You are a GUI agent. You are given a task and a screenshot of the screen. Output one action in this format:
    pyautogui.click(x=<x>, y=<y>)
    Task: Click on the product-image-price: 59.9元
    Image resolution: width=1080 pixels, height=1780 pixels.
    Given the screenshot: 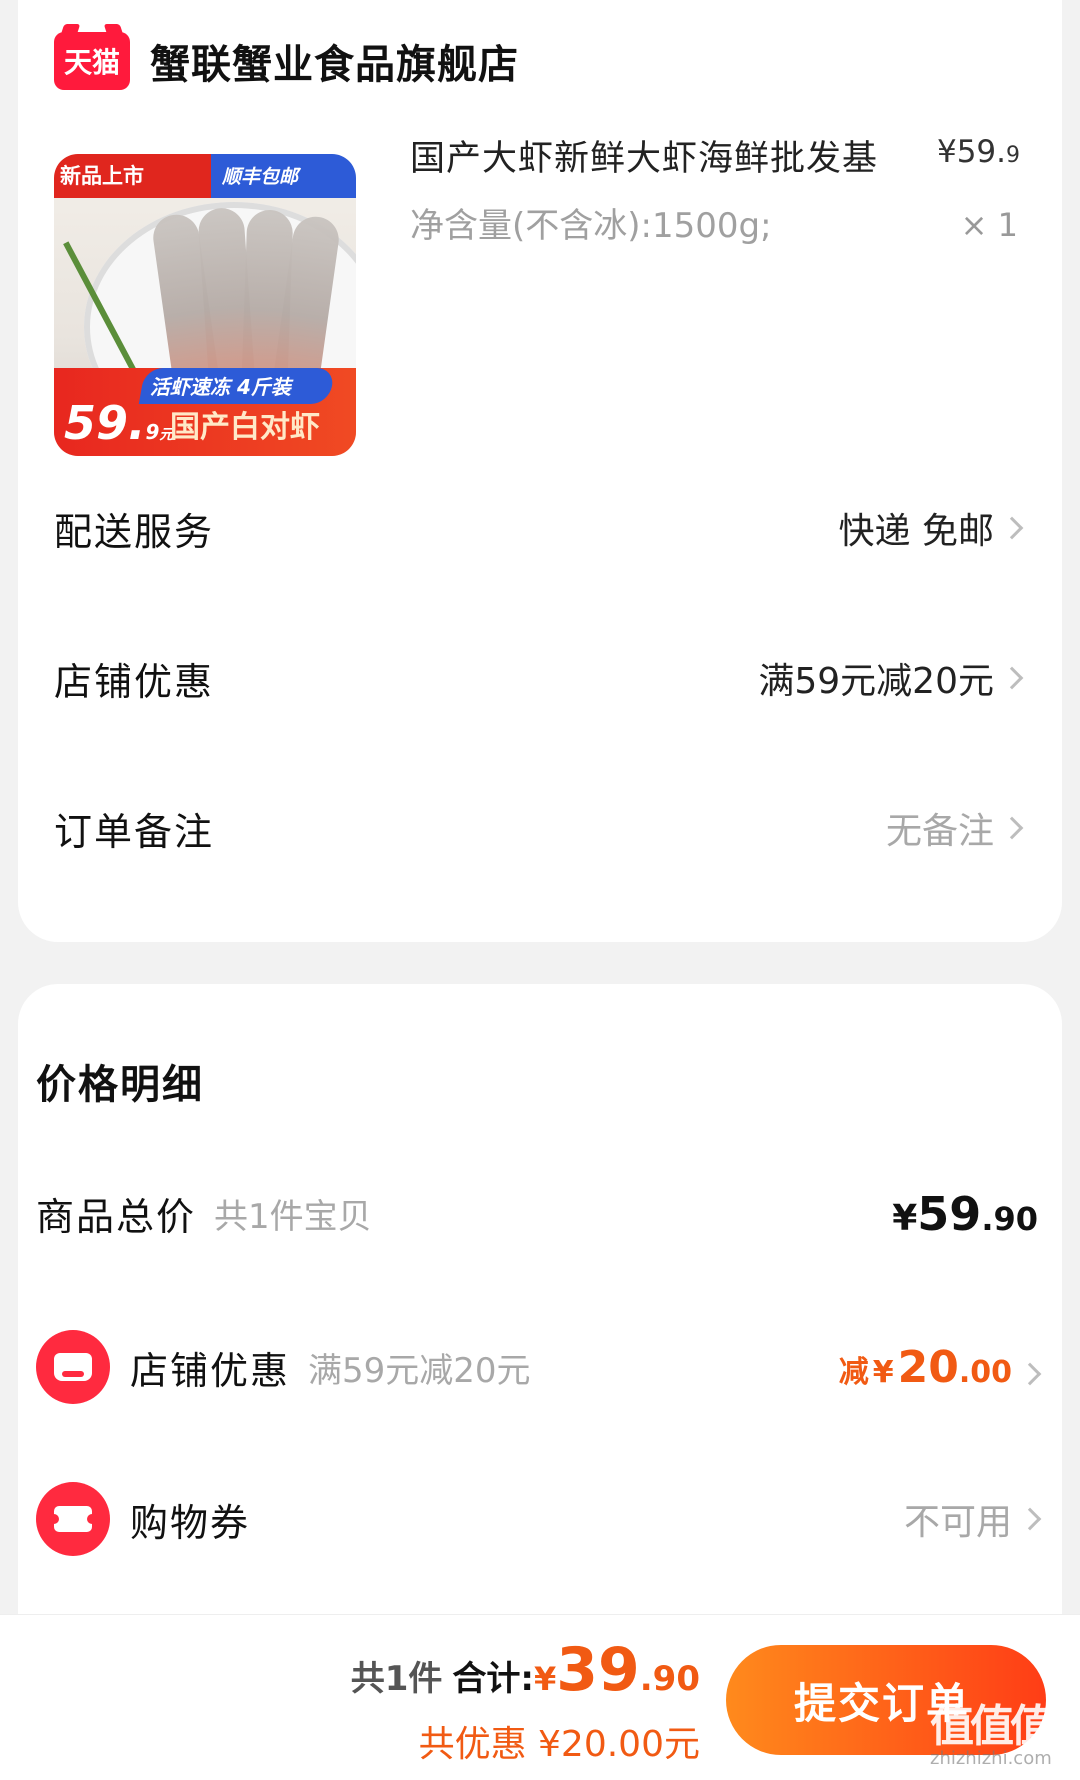 What is the action you would take?
    pyautogui.click(x=119, y=423)
    